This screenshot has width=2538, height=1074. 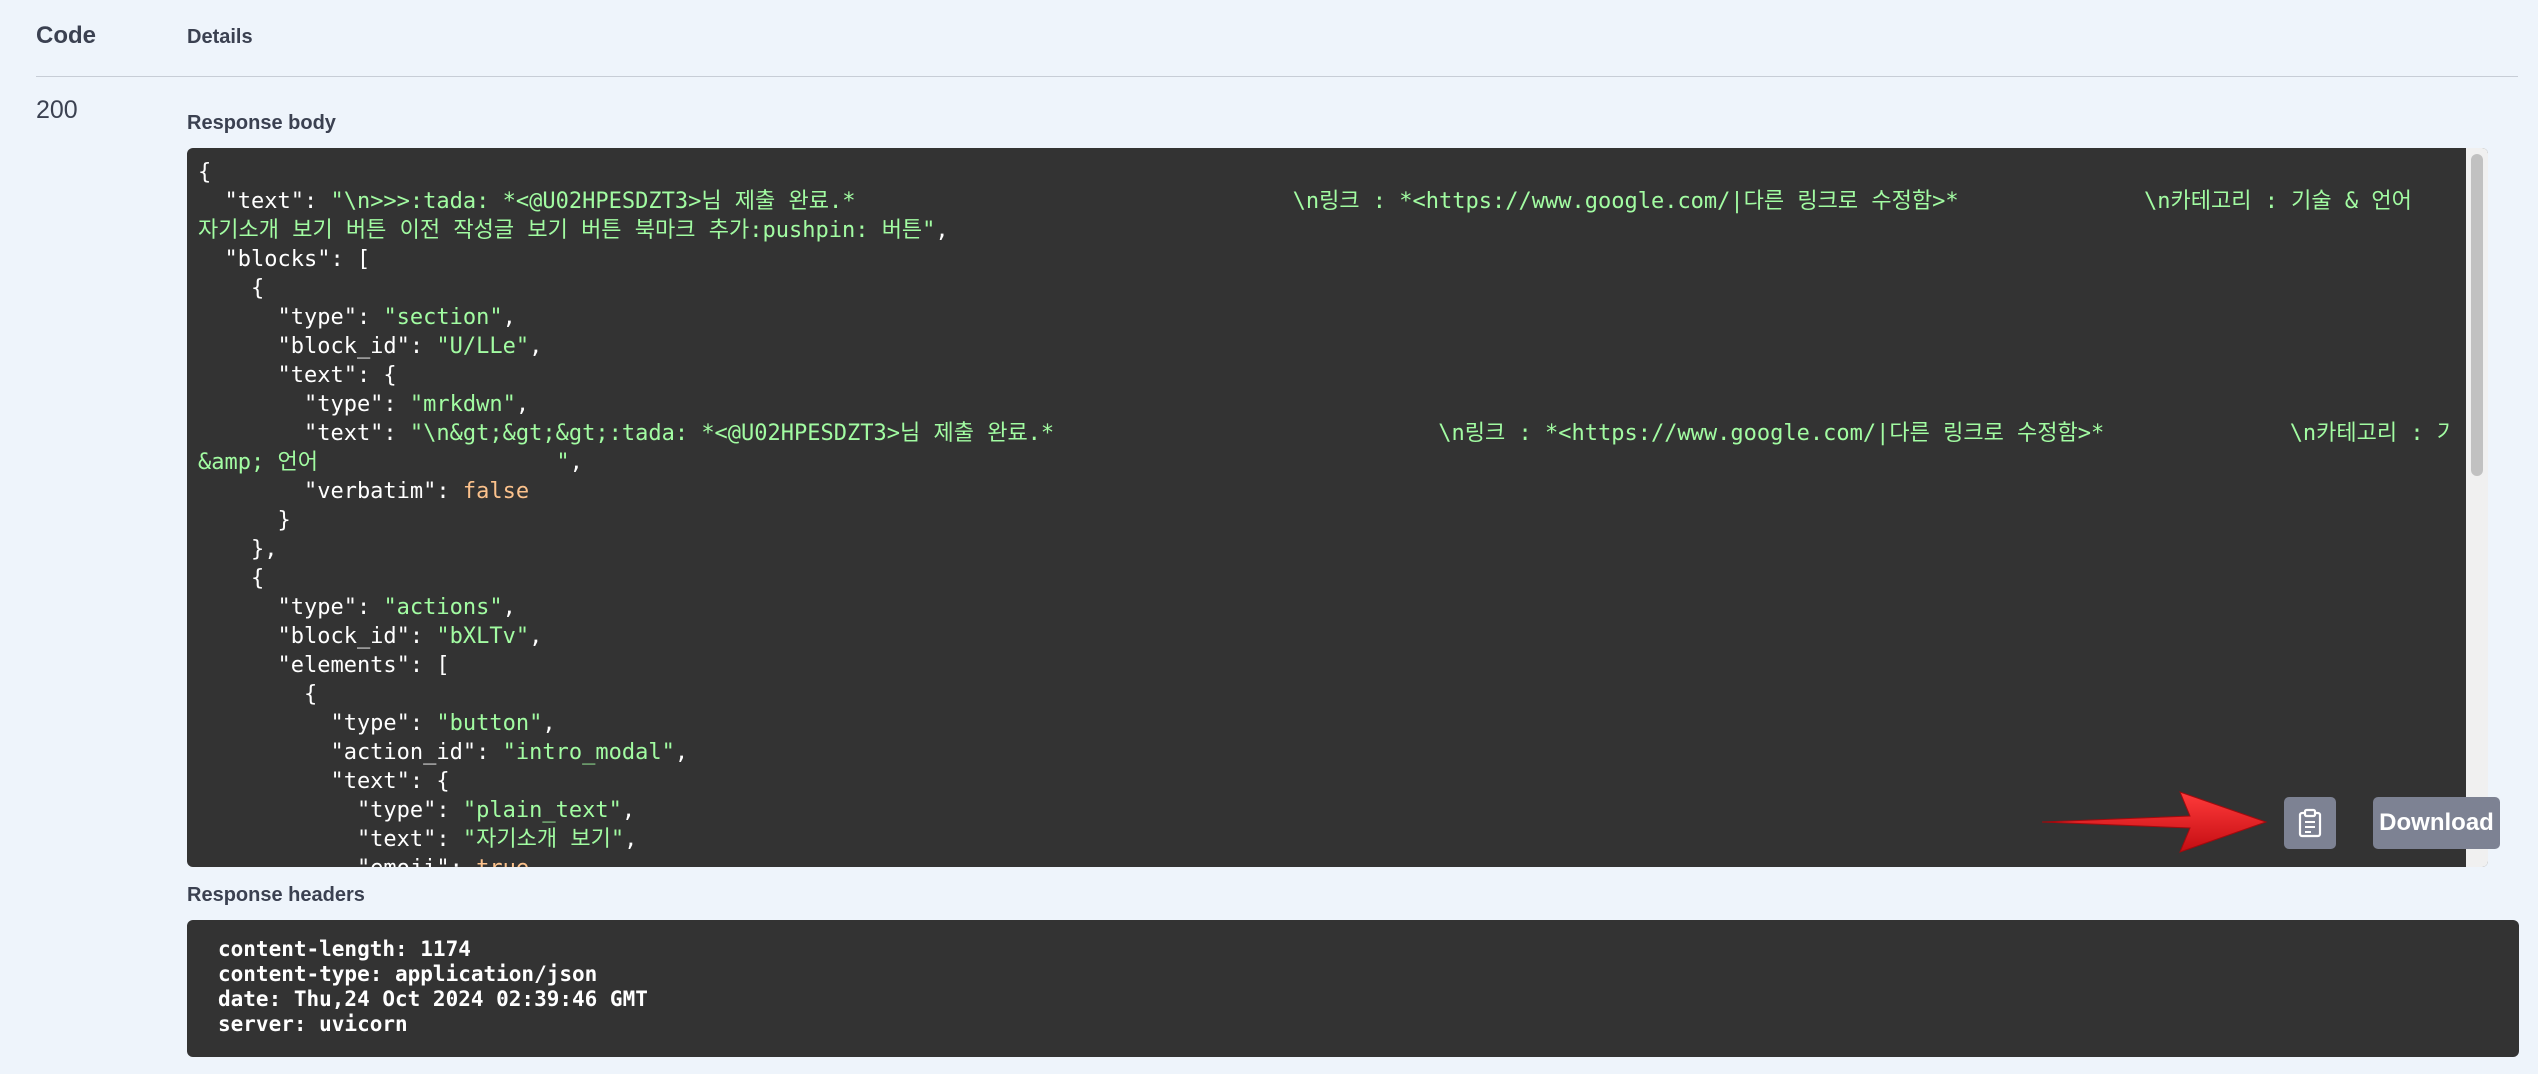 What do you see at coordinates (1325, 346) in the screenshot?
I see `code-line: "block_id": "U/LLe",` at bounding box center [1325, 346].